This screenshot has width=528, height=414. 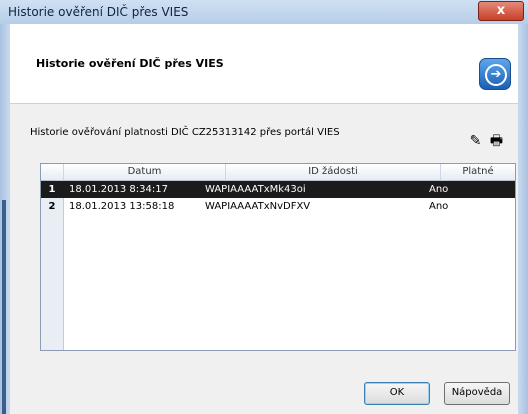 I want to click on column-header-request-id: ID žádosti, so click(x=333, y=172).